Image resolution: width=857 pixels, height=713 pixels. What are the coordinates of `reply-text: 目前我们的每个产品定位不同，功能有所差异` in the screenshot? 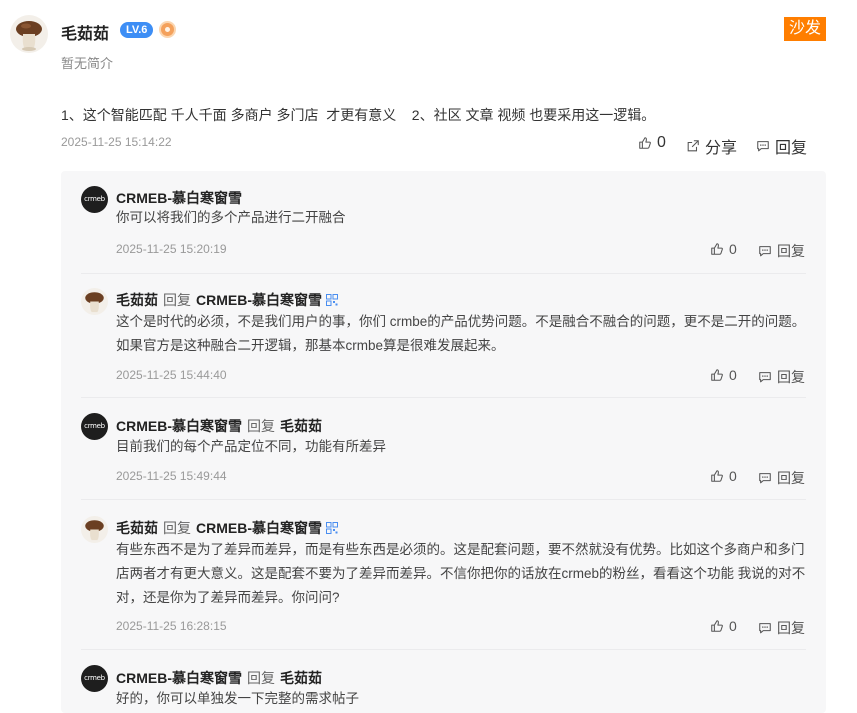 It's located at (251, 446).